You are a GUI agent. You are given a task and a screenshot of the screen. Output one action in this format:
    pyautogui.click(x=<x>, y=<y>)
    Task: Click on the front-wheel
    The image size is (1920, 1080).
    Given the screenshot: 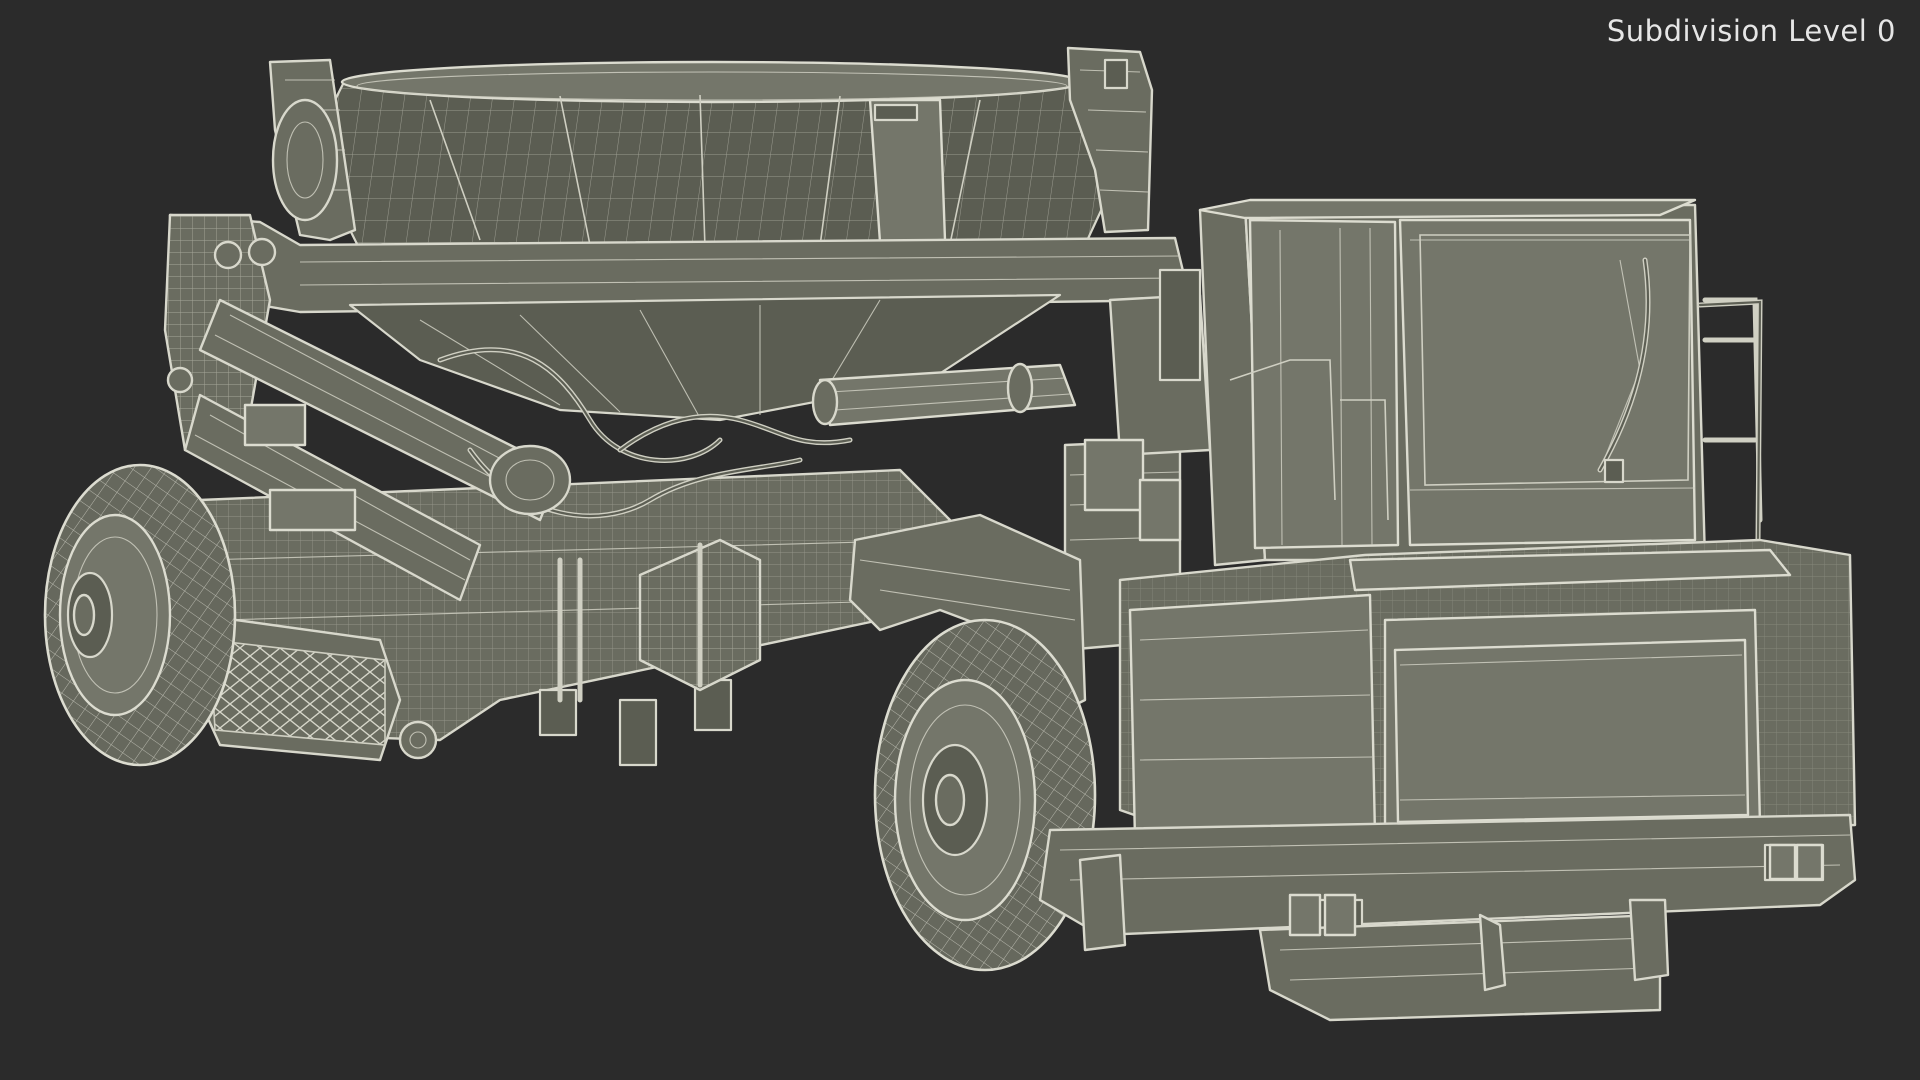 What is the action you would take?
    pyautogui.click(x=985, y=795)
    